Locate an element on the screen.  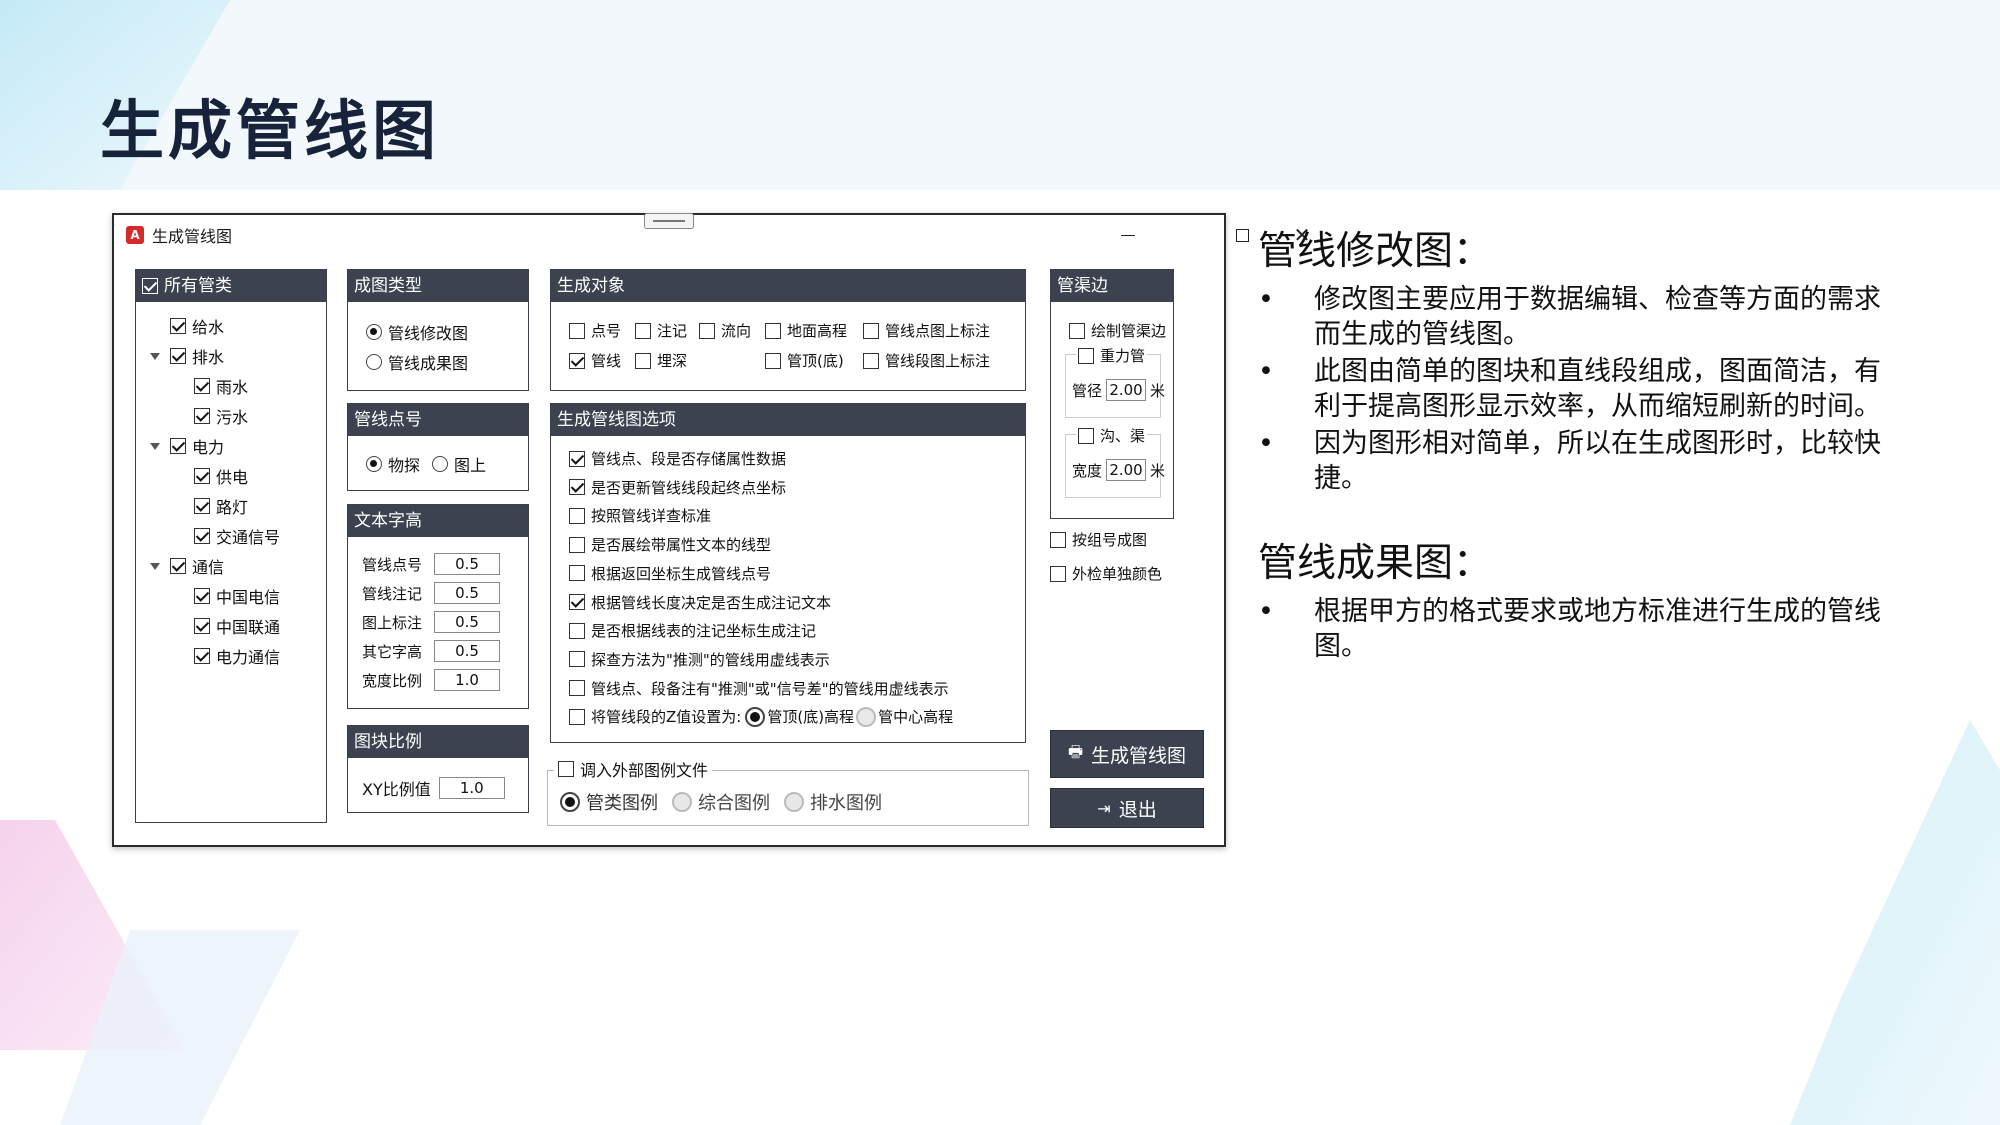
radio-on-map: 图上 is located at coordinates (459, 464).